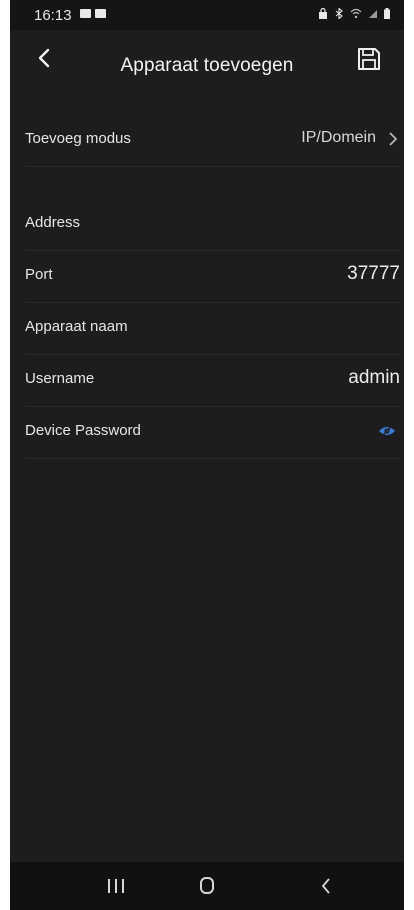 This screenshot has height=910, width=414. I want to click on home-icon, so click(207, 885).